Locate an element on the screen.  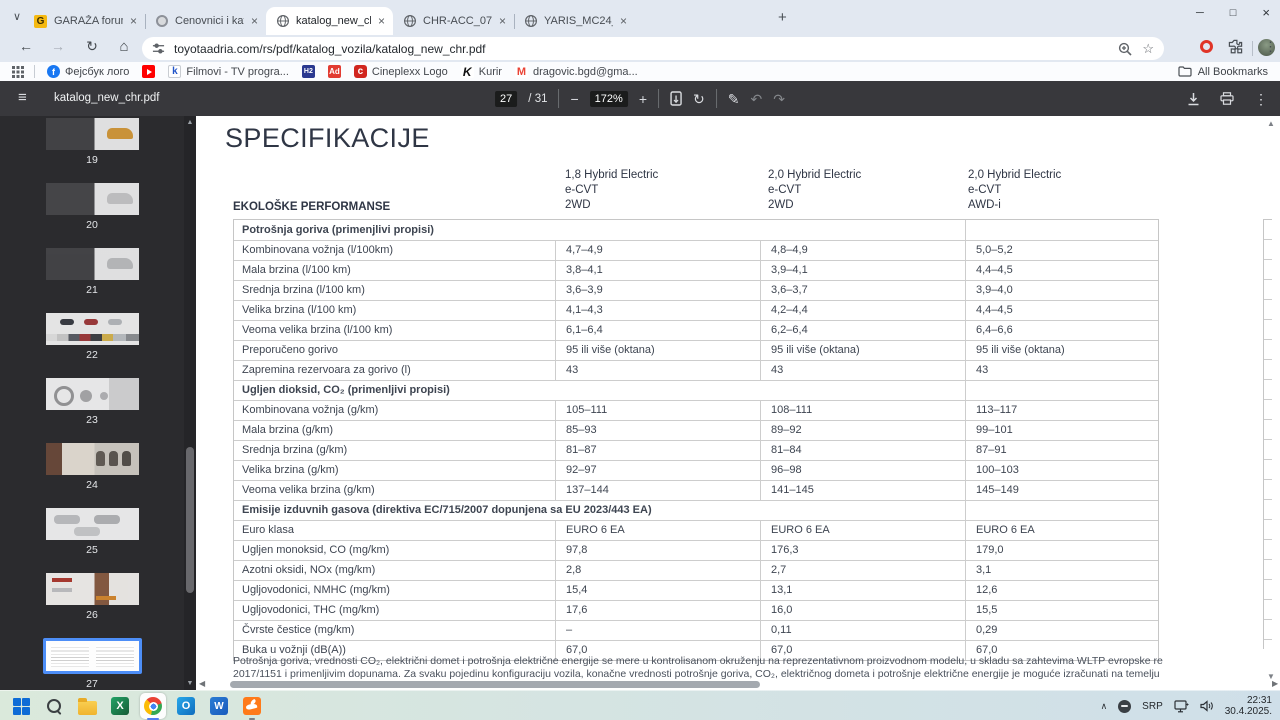
fit-page-button is located at coordinates (676, 98).